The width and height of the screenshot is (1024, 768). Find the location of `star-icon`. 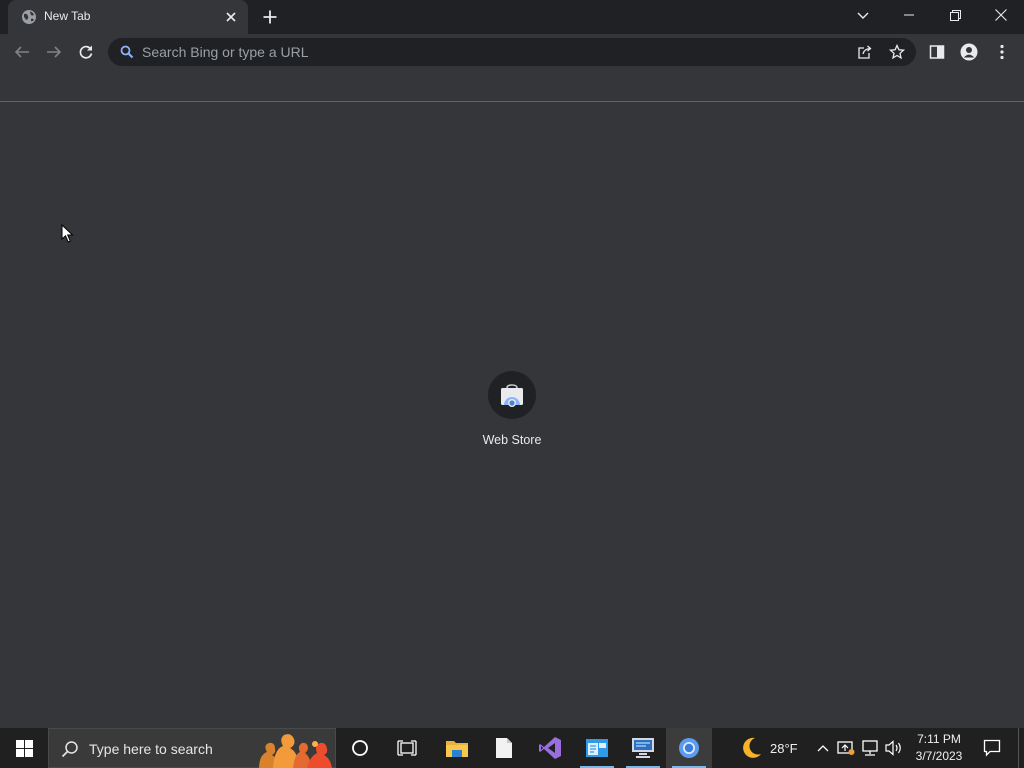

star-icon is located at coordinates (897, 52).